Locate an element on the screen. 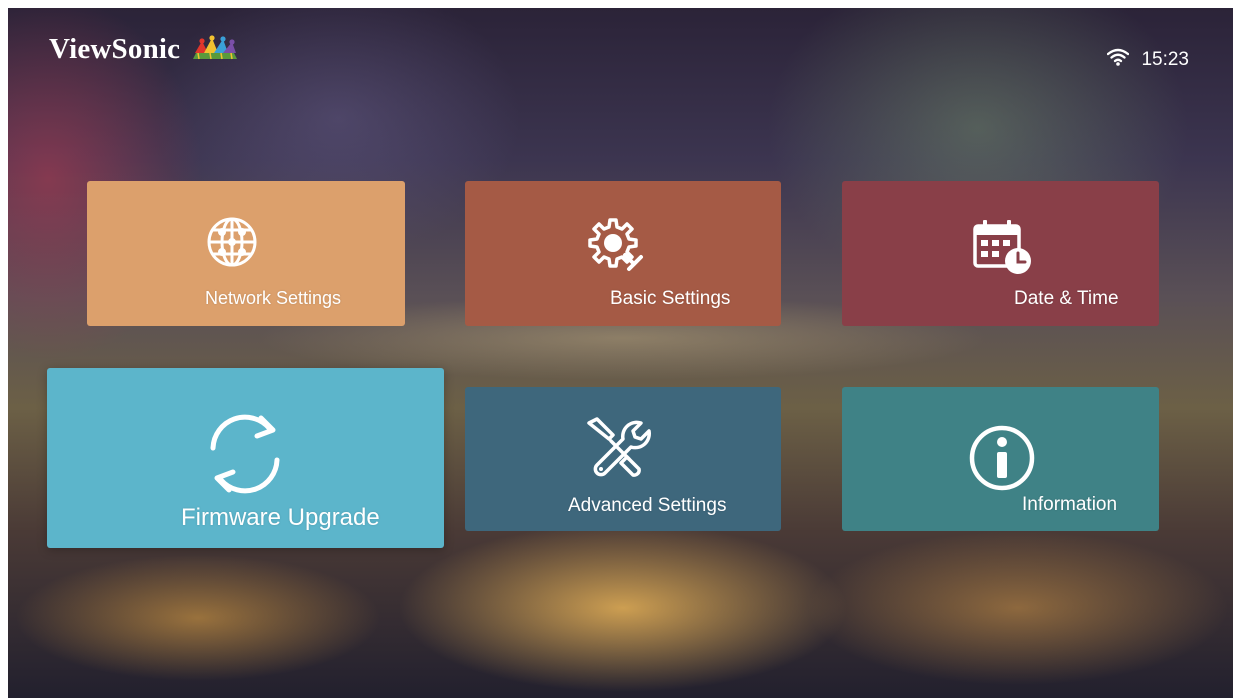 Image resolution: width=1233 pixels, height=698 pixels. tile-firmware-upgrade: Firmware Upgrade is located at coordinates (245, 458).